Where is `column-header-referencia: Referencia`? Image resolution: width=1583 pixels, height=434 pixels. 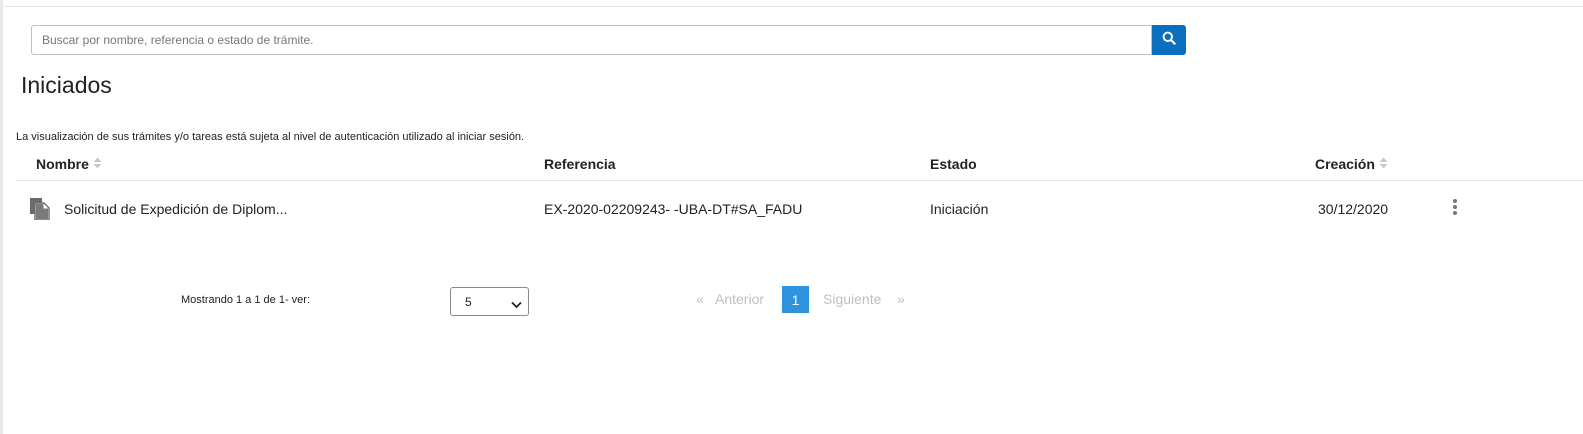 column-header-referencia: Referencia is located at coordinates (580, 164).